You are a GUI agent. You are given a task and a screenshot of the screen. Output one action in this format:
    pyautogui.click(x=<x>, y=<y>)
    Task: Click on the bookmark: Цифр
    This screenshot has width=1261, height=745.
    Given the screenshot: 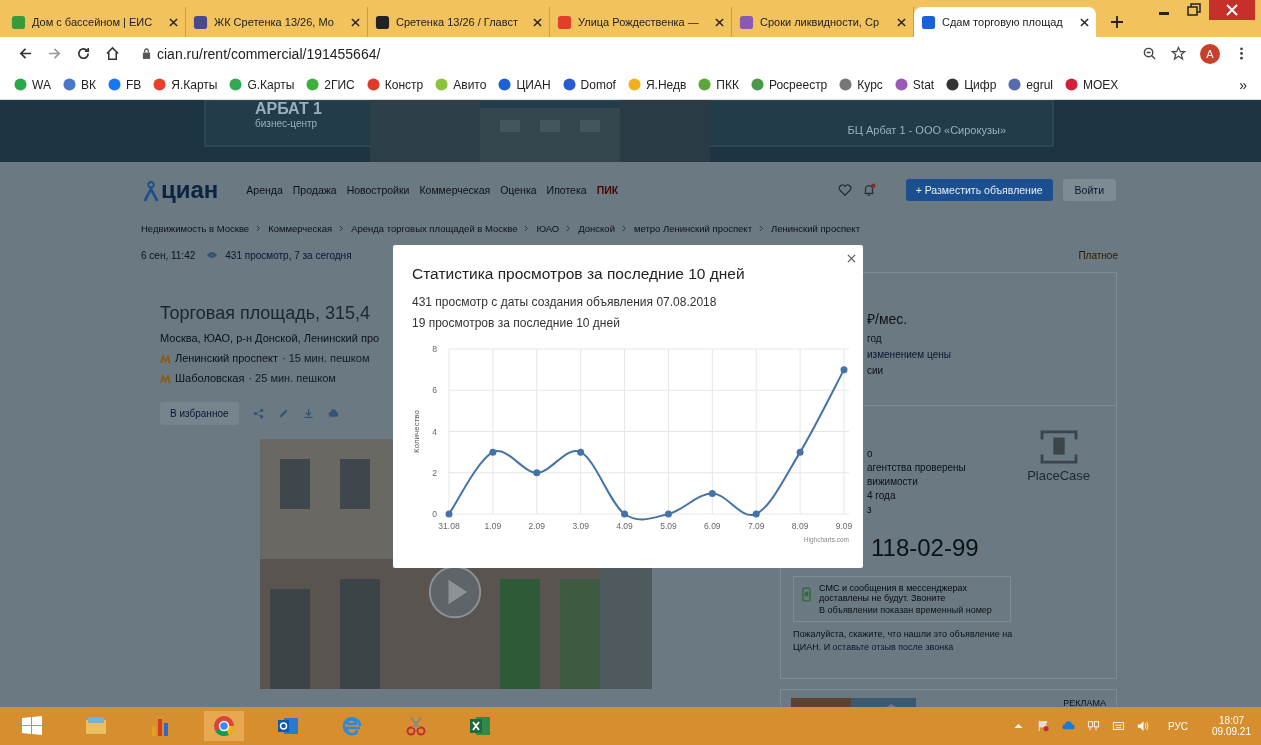 What is the action you would take?
    pyautogui.click(x=971, y=84)
    